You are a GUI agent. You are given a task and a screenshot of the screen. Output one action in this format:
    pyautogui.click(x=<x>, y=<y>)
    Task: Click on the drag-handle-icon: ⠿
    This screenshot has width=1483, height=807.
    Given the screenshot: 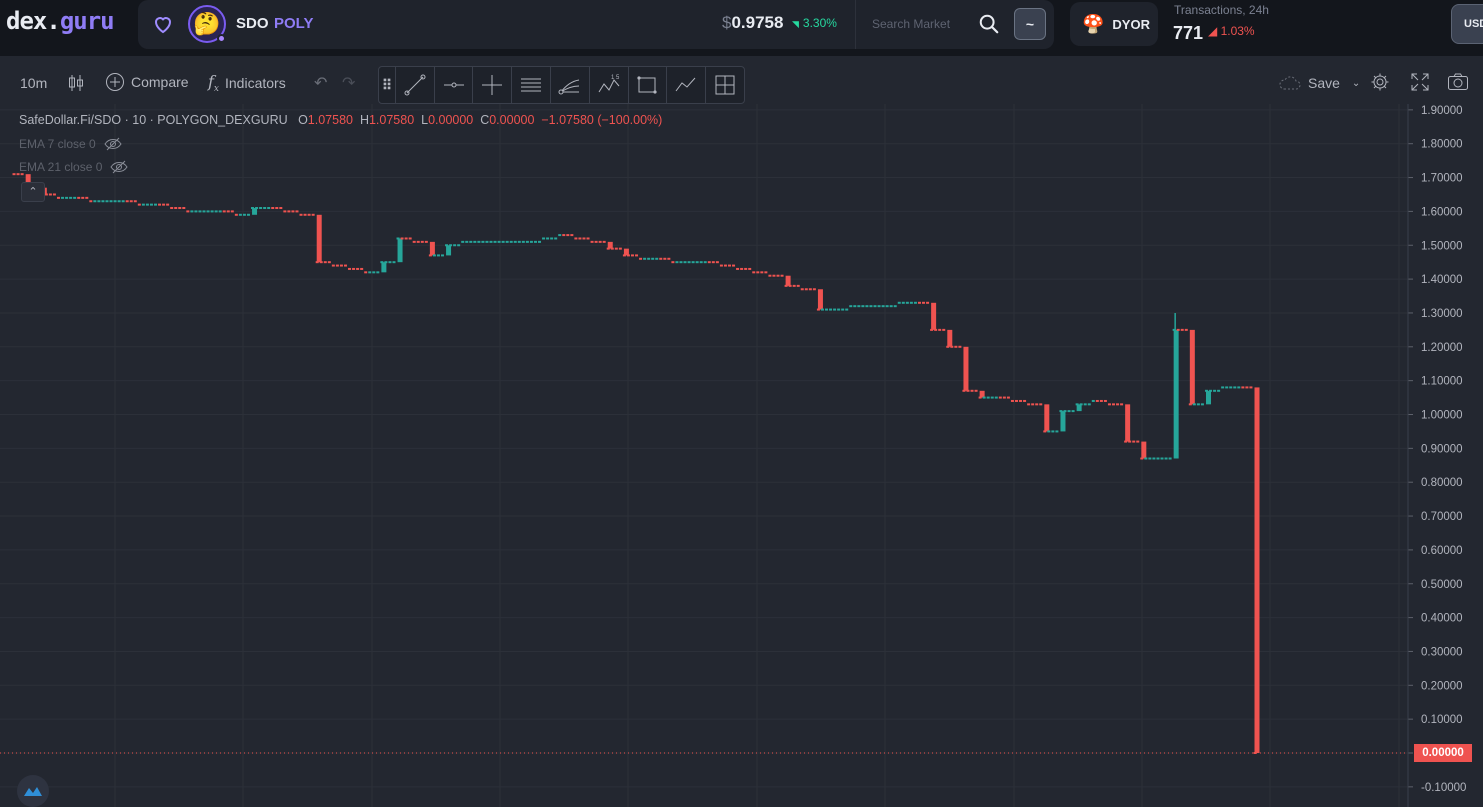 What is the action you would take?
    pyautogui.click(x=387, y=85)
    